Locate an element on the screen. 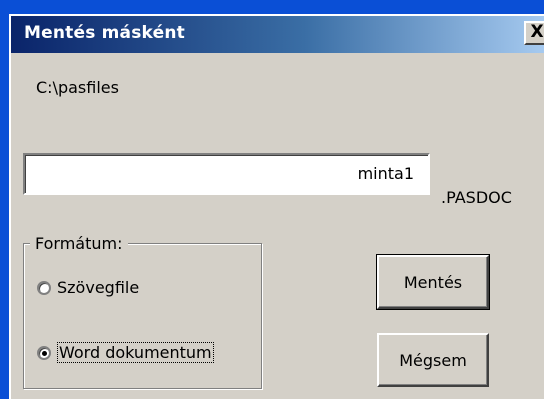 This screenshot has height=399, width=544. radio-button is located at coordinates (44, 287).